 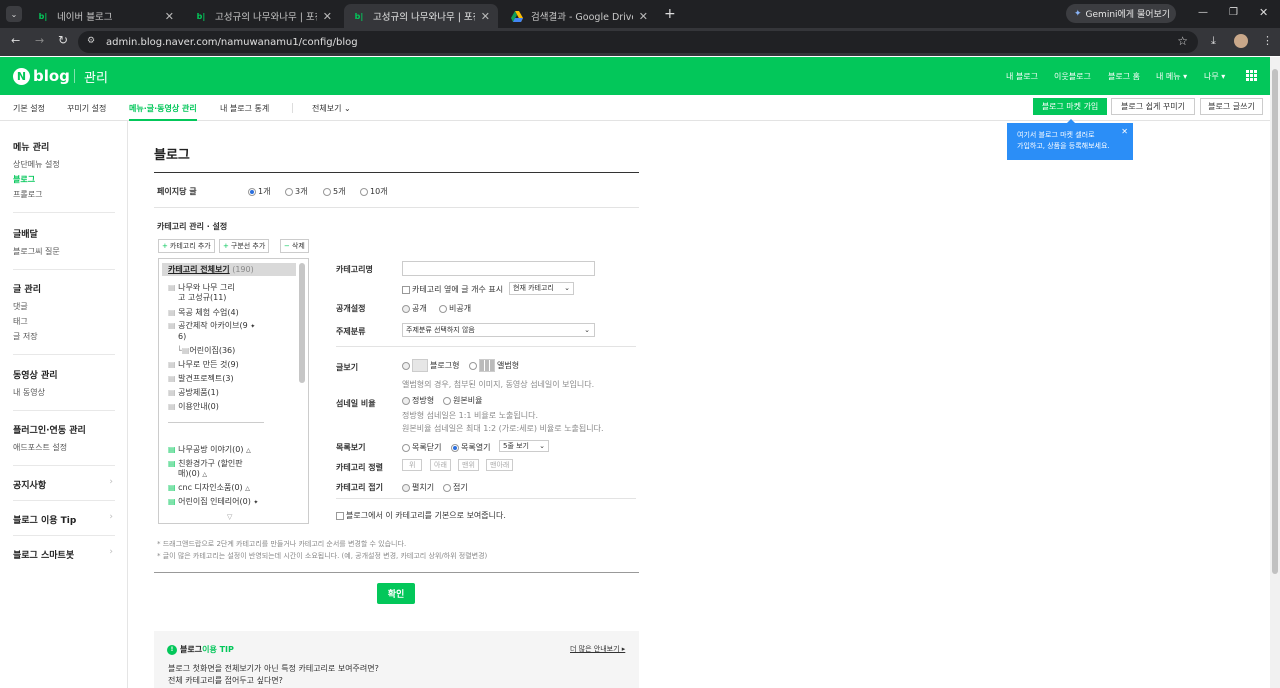 What do you see at coordinates (1070, 106) in the screenshot?
I see `blog-market-join-button: 블로그 마켓 가입` at bounding box center [1070, 106].